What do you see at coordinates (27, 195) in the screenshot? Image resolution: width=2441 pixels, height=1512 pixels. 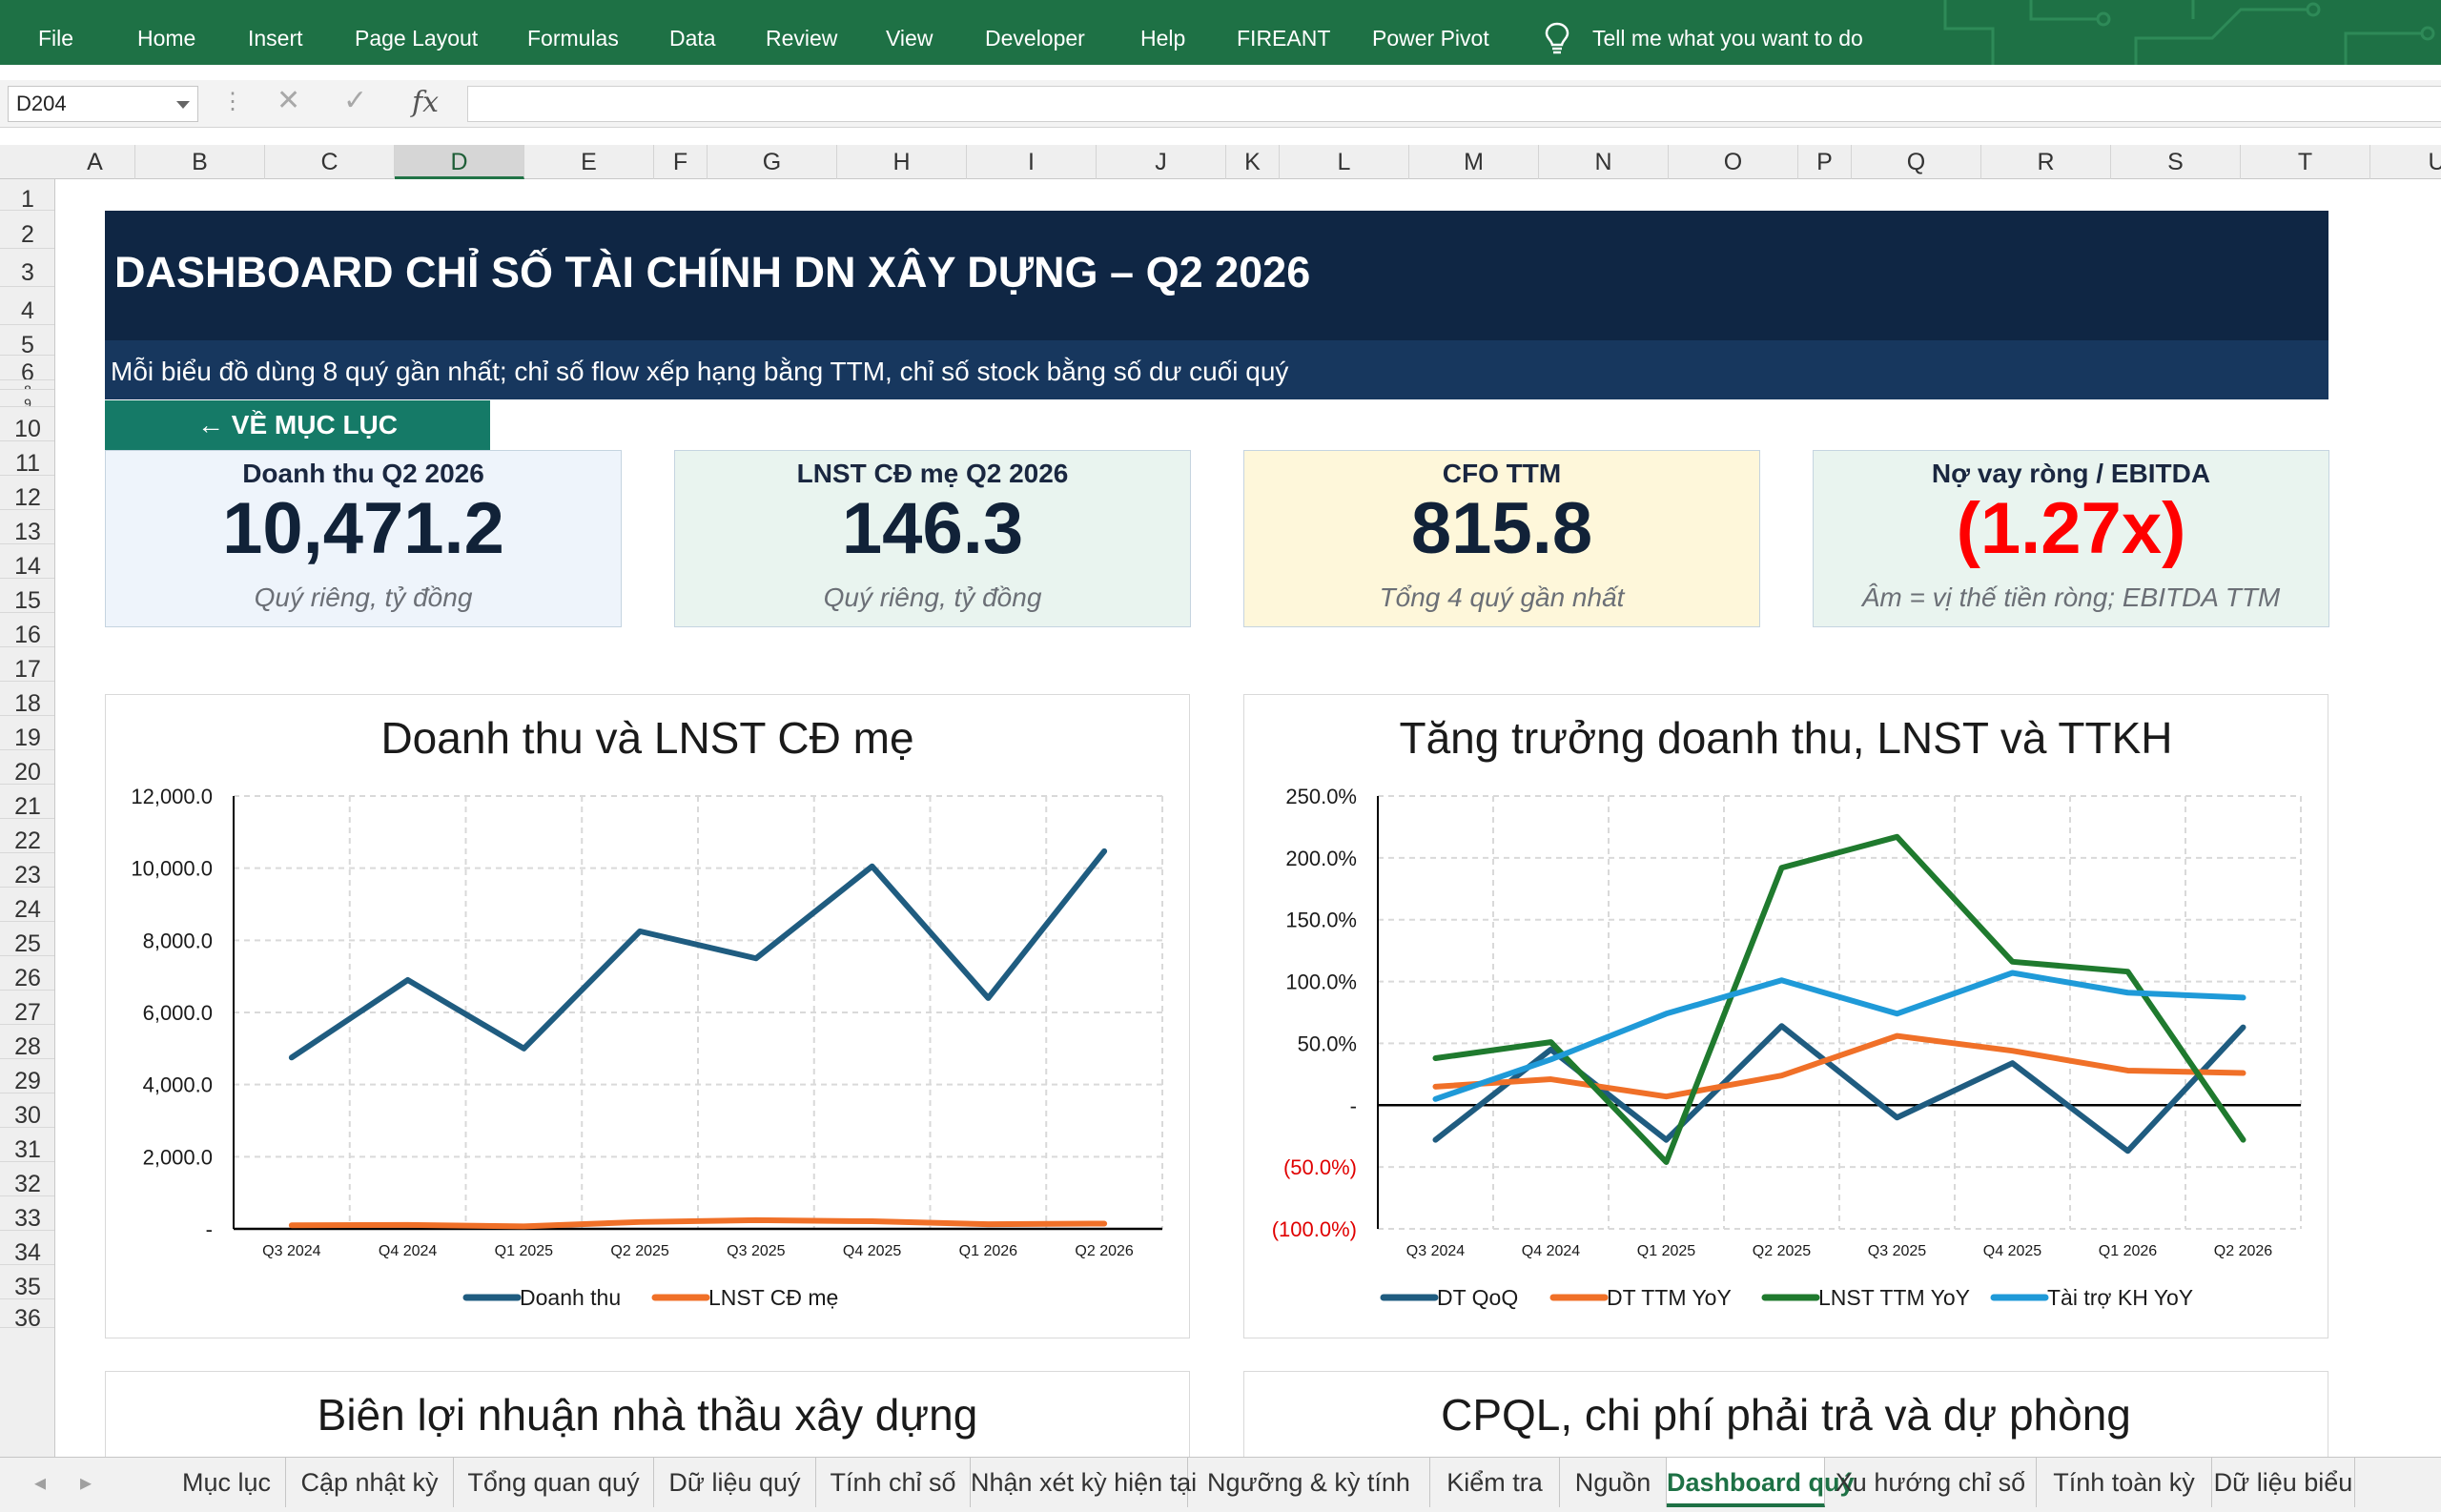 I see `row-header-1: 1` at bounding box center [27, 195].